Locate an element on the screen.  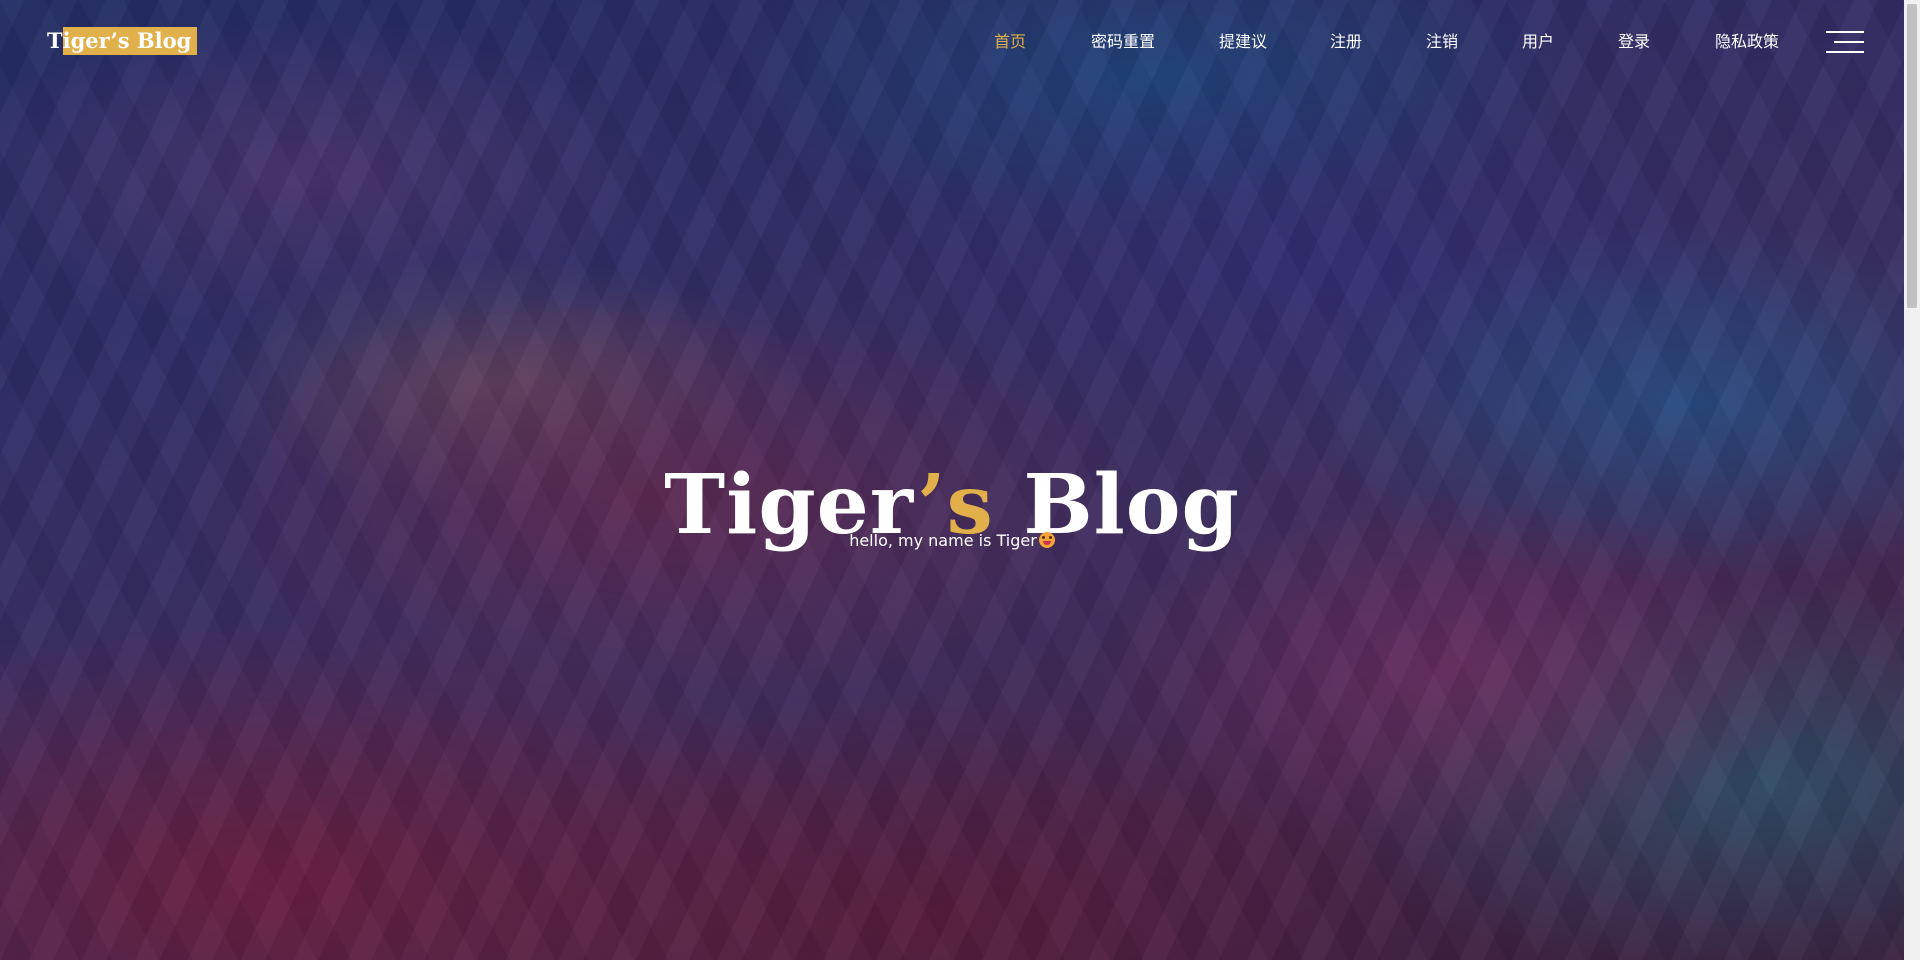
grinning-face-with-tongue-icon is located at coordinates (1046, 540).